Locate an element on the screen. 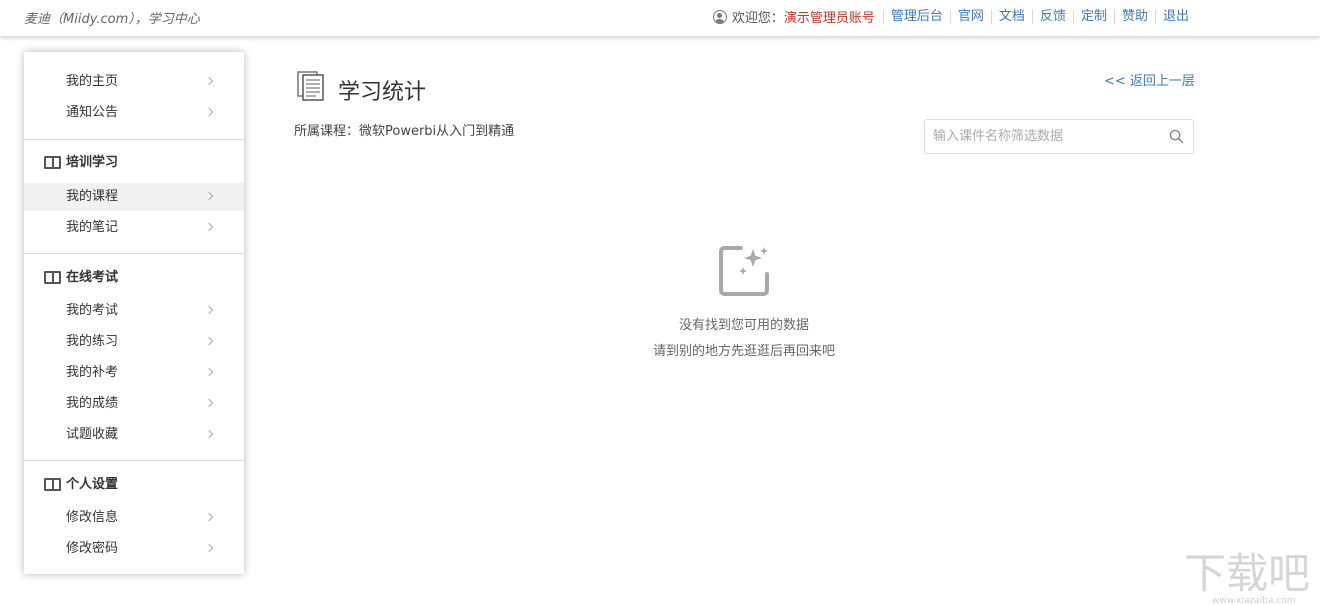  section-header-training: 培训学习 is located at coordinates (134, 163).